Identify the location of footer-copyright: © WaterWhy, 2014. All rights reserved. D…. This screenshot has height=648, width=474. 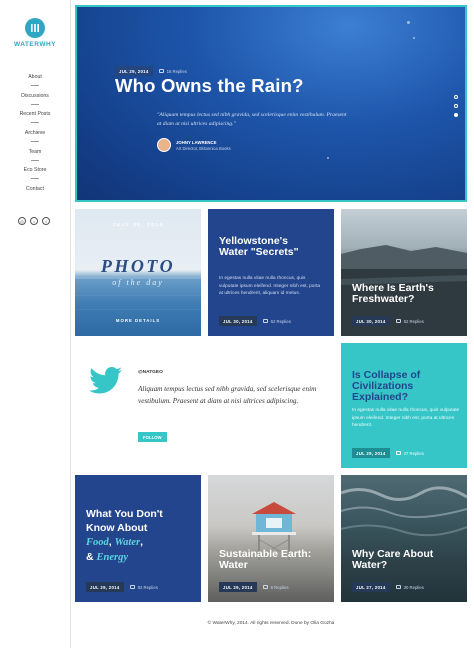
(271, 623).